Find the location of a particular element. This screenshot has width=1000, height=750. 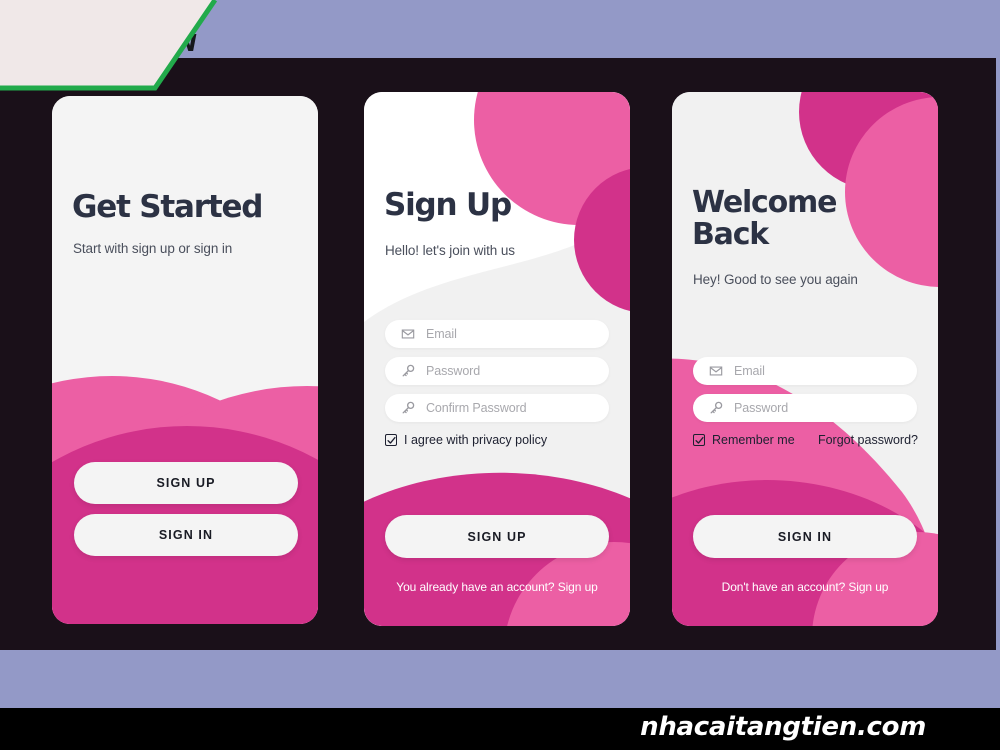

page-title: Sign Up is located at coordinates (448, 205).